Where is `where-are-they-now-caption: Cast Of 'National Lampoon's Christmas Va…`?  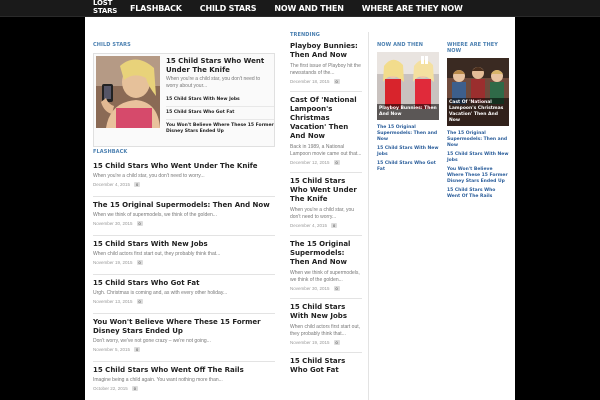
where-are-they-now-caption: Cast Of 'National Lampoon's Christmas Va… is located at coordinates (478, 112).